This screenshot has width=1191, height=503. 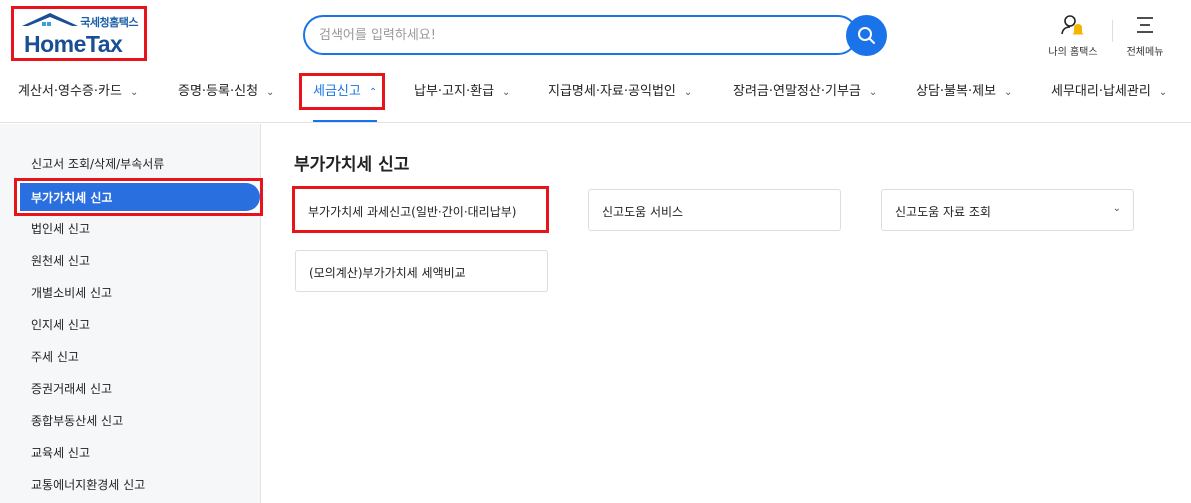 I want to click on gnb-label: 계산서·영수증·카드, so click(x=70, y=91).